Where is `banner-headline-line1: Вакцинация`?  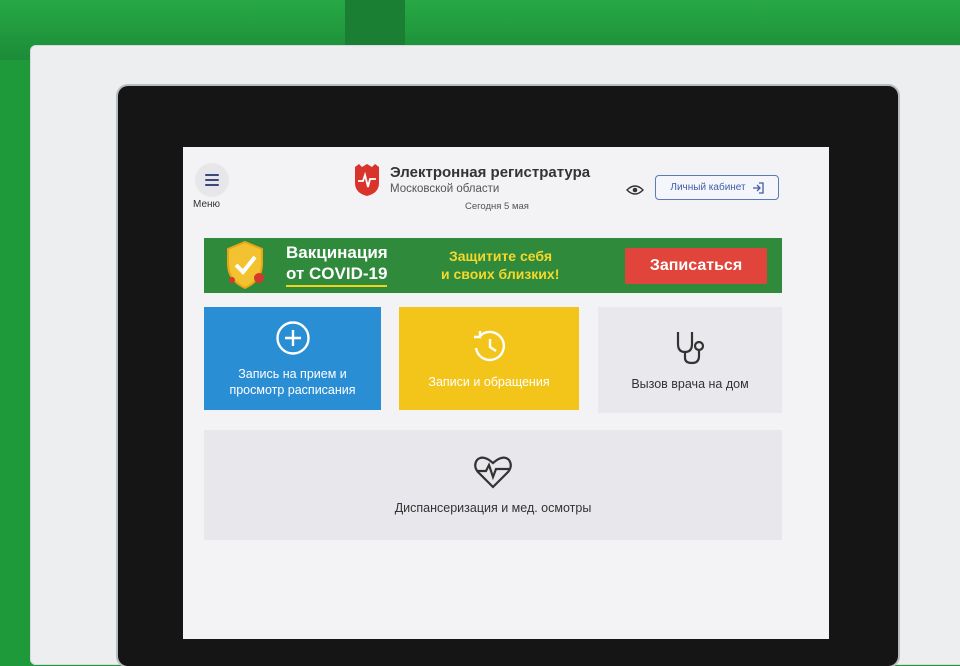 banner-headline-line1: Вакцинация is located at coordinates (337, 252).